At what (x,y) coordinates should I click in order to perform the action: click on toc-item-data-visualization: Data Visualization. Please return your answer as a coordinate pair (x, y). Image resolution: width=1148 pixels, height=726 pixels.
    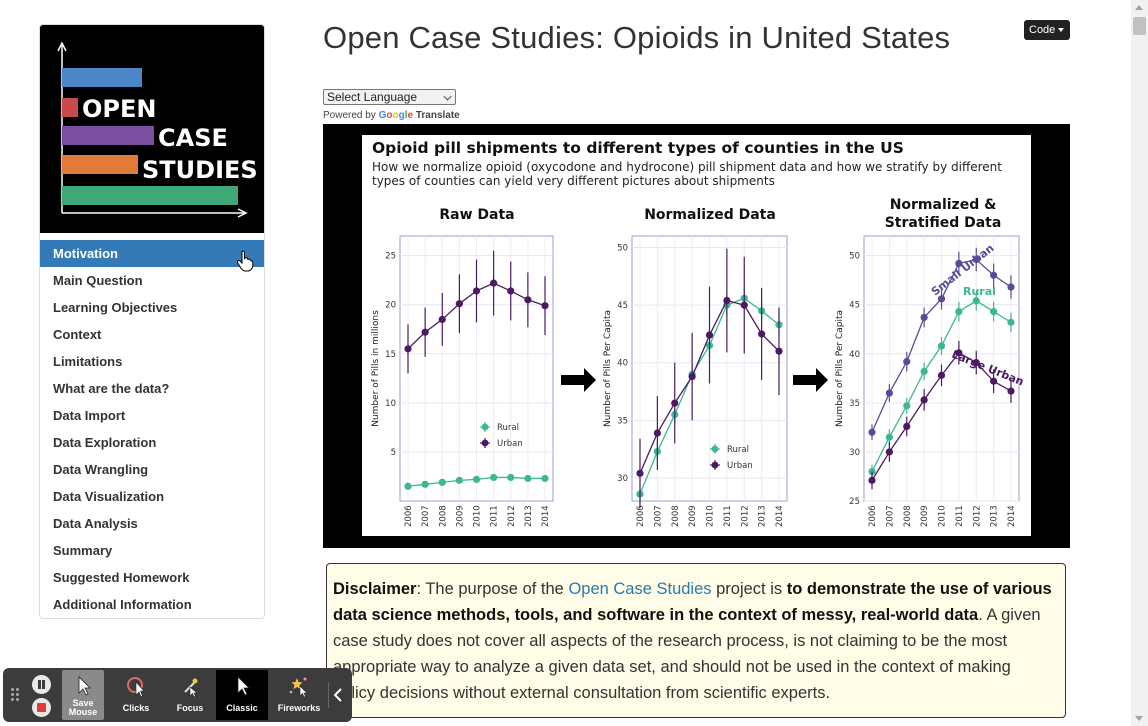
    Looking at the image, I should click on (152, 496).